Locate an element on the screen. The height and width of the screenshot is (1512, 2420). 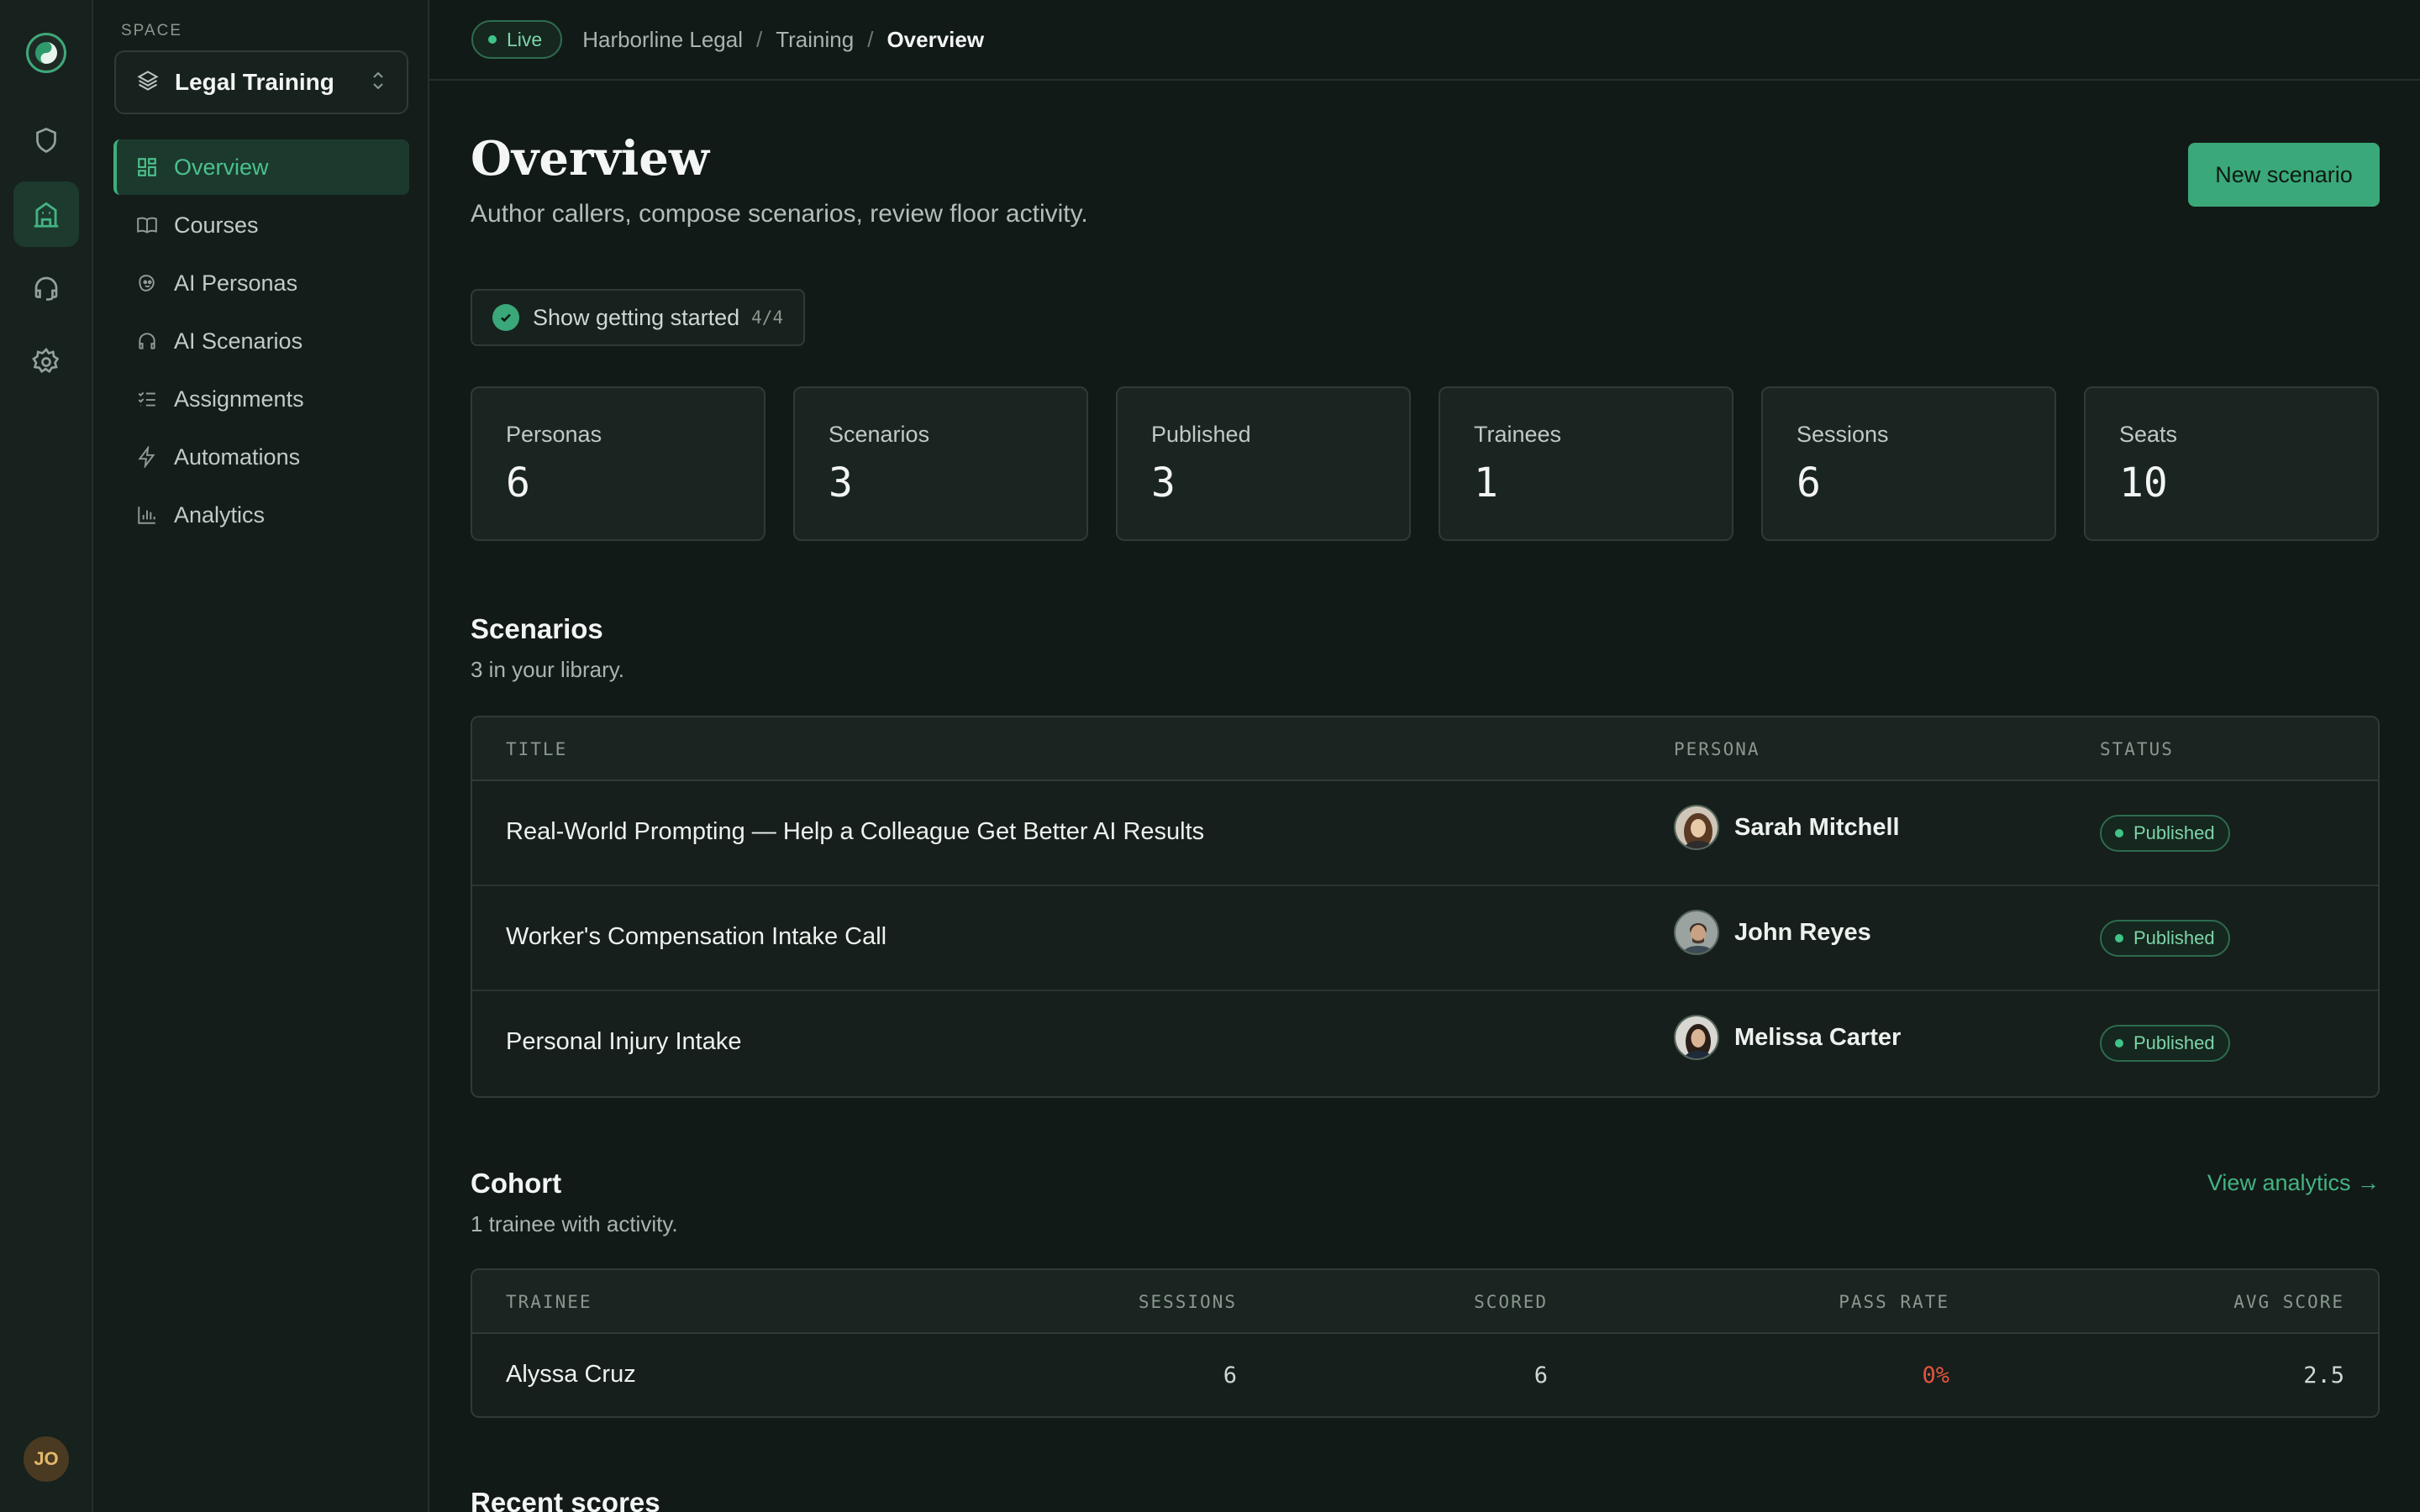
persona-name: Sarah Mitchell is located at coordinates (1817, 827).